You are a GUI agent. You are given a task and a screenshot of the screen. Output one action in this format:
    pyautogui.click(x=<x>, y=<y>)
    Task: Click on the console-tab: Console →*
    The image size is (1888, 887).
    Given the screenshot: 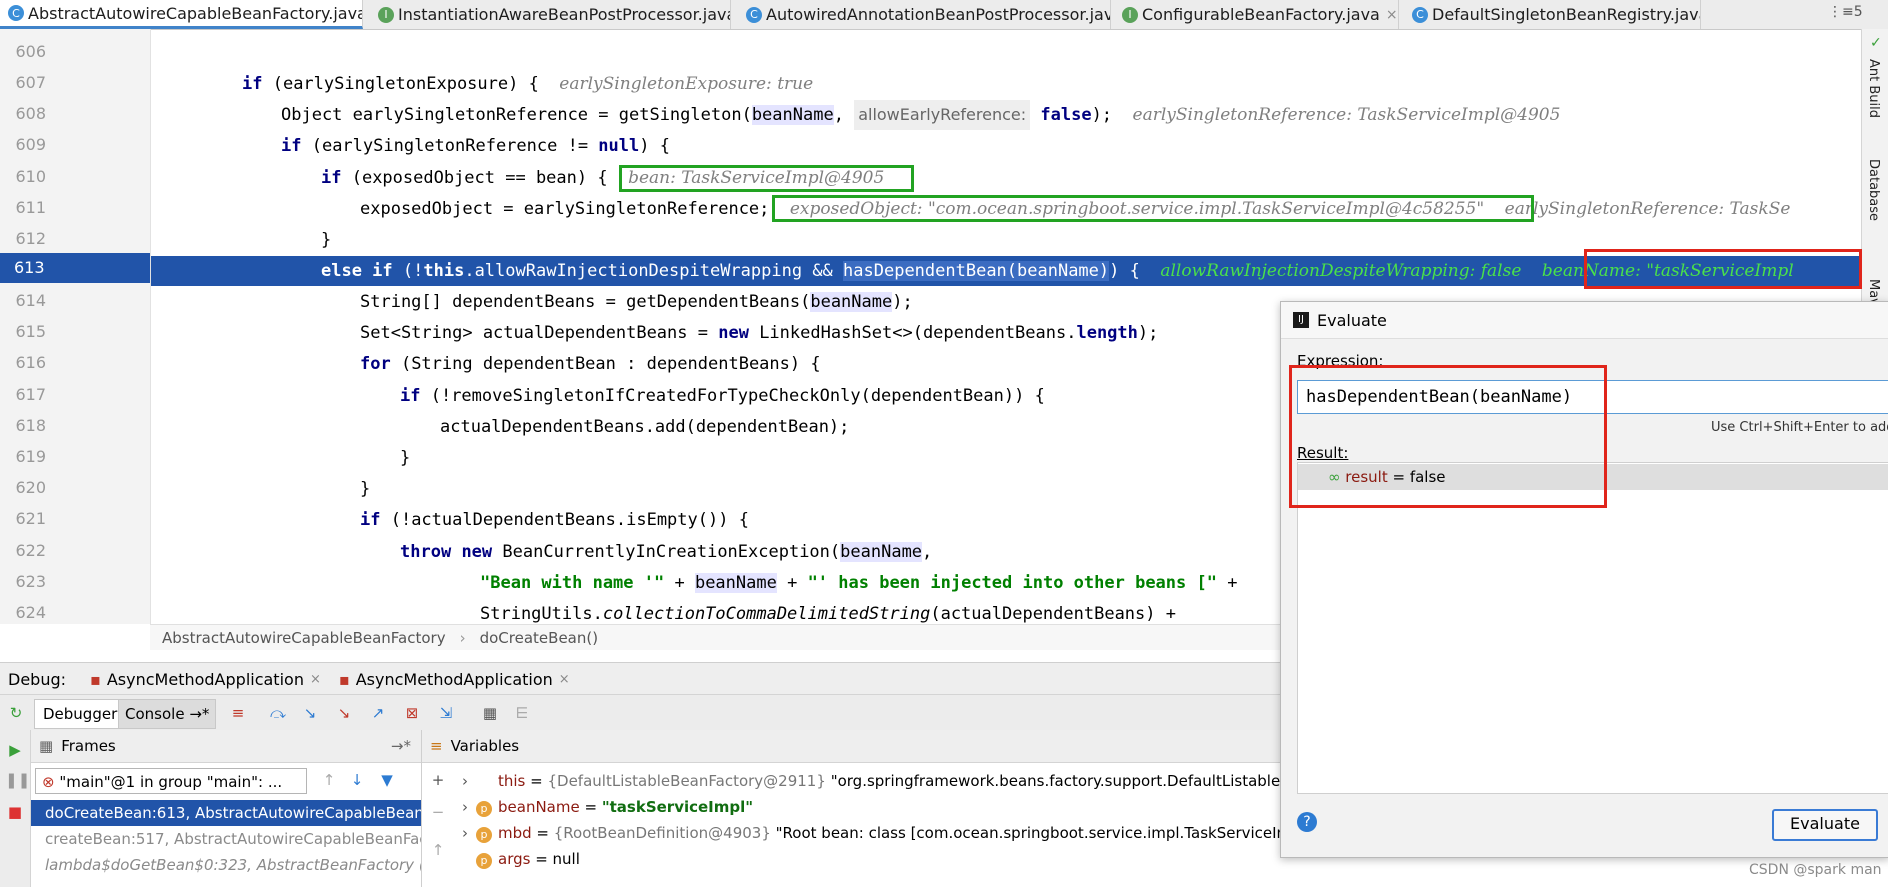 What is the action you would take?
    pyautogui.click(x=167, y=714)
    